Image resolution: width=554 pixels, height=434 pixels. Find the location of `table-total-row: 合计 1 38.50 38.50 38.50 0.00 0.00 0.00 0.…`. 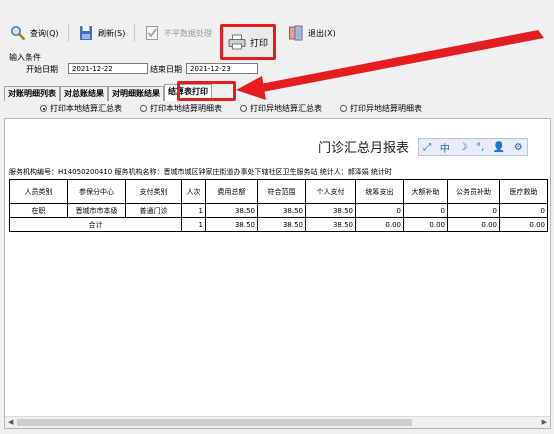

table-total-row: 合计 1 38.50 38.50 38.50 0.00 0.00 0.00 0.… is located at coordinates (278, 224).